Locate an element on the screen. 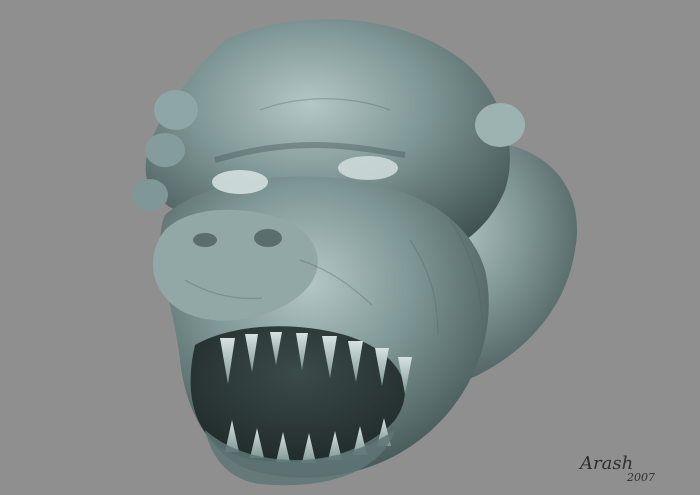 The image size is (700, 495). signature-name: Arash is located at coordinates (605, 463).